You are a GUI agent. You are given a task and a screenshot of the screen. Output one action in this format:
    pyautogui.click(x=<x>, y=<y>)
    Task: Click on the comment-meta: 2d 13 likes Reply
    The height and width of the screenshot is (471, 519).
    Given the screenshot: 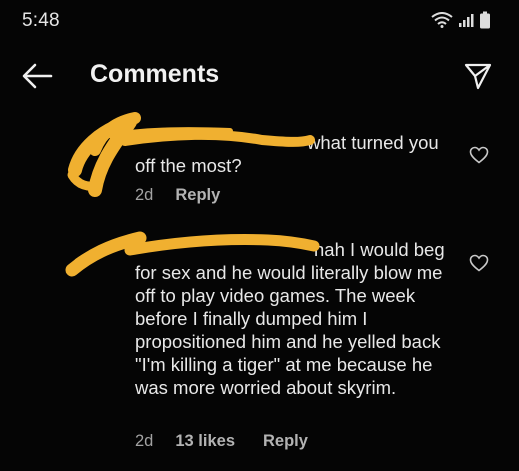 What is the action you would take?
    pyautogui.click(x=221, y=441)
    